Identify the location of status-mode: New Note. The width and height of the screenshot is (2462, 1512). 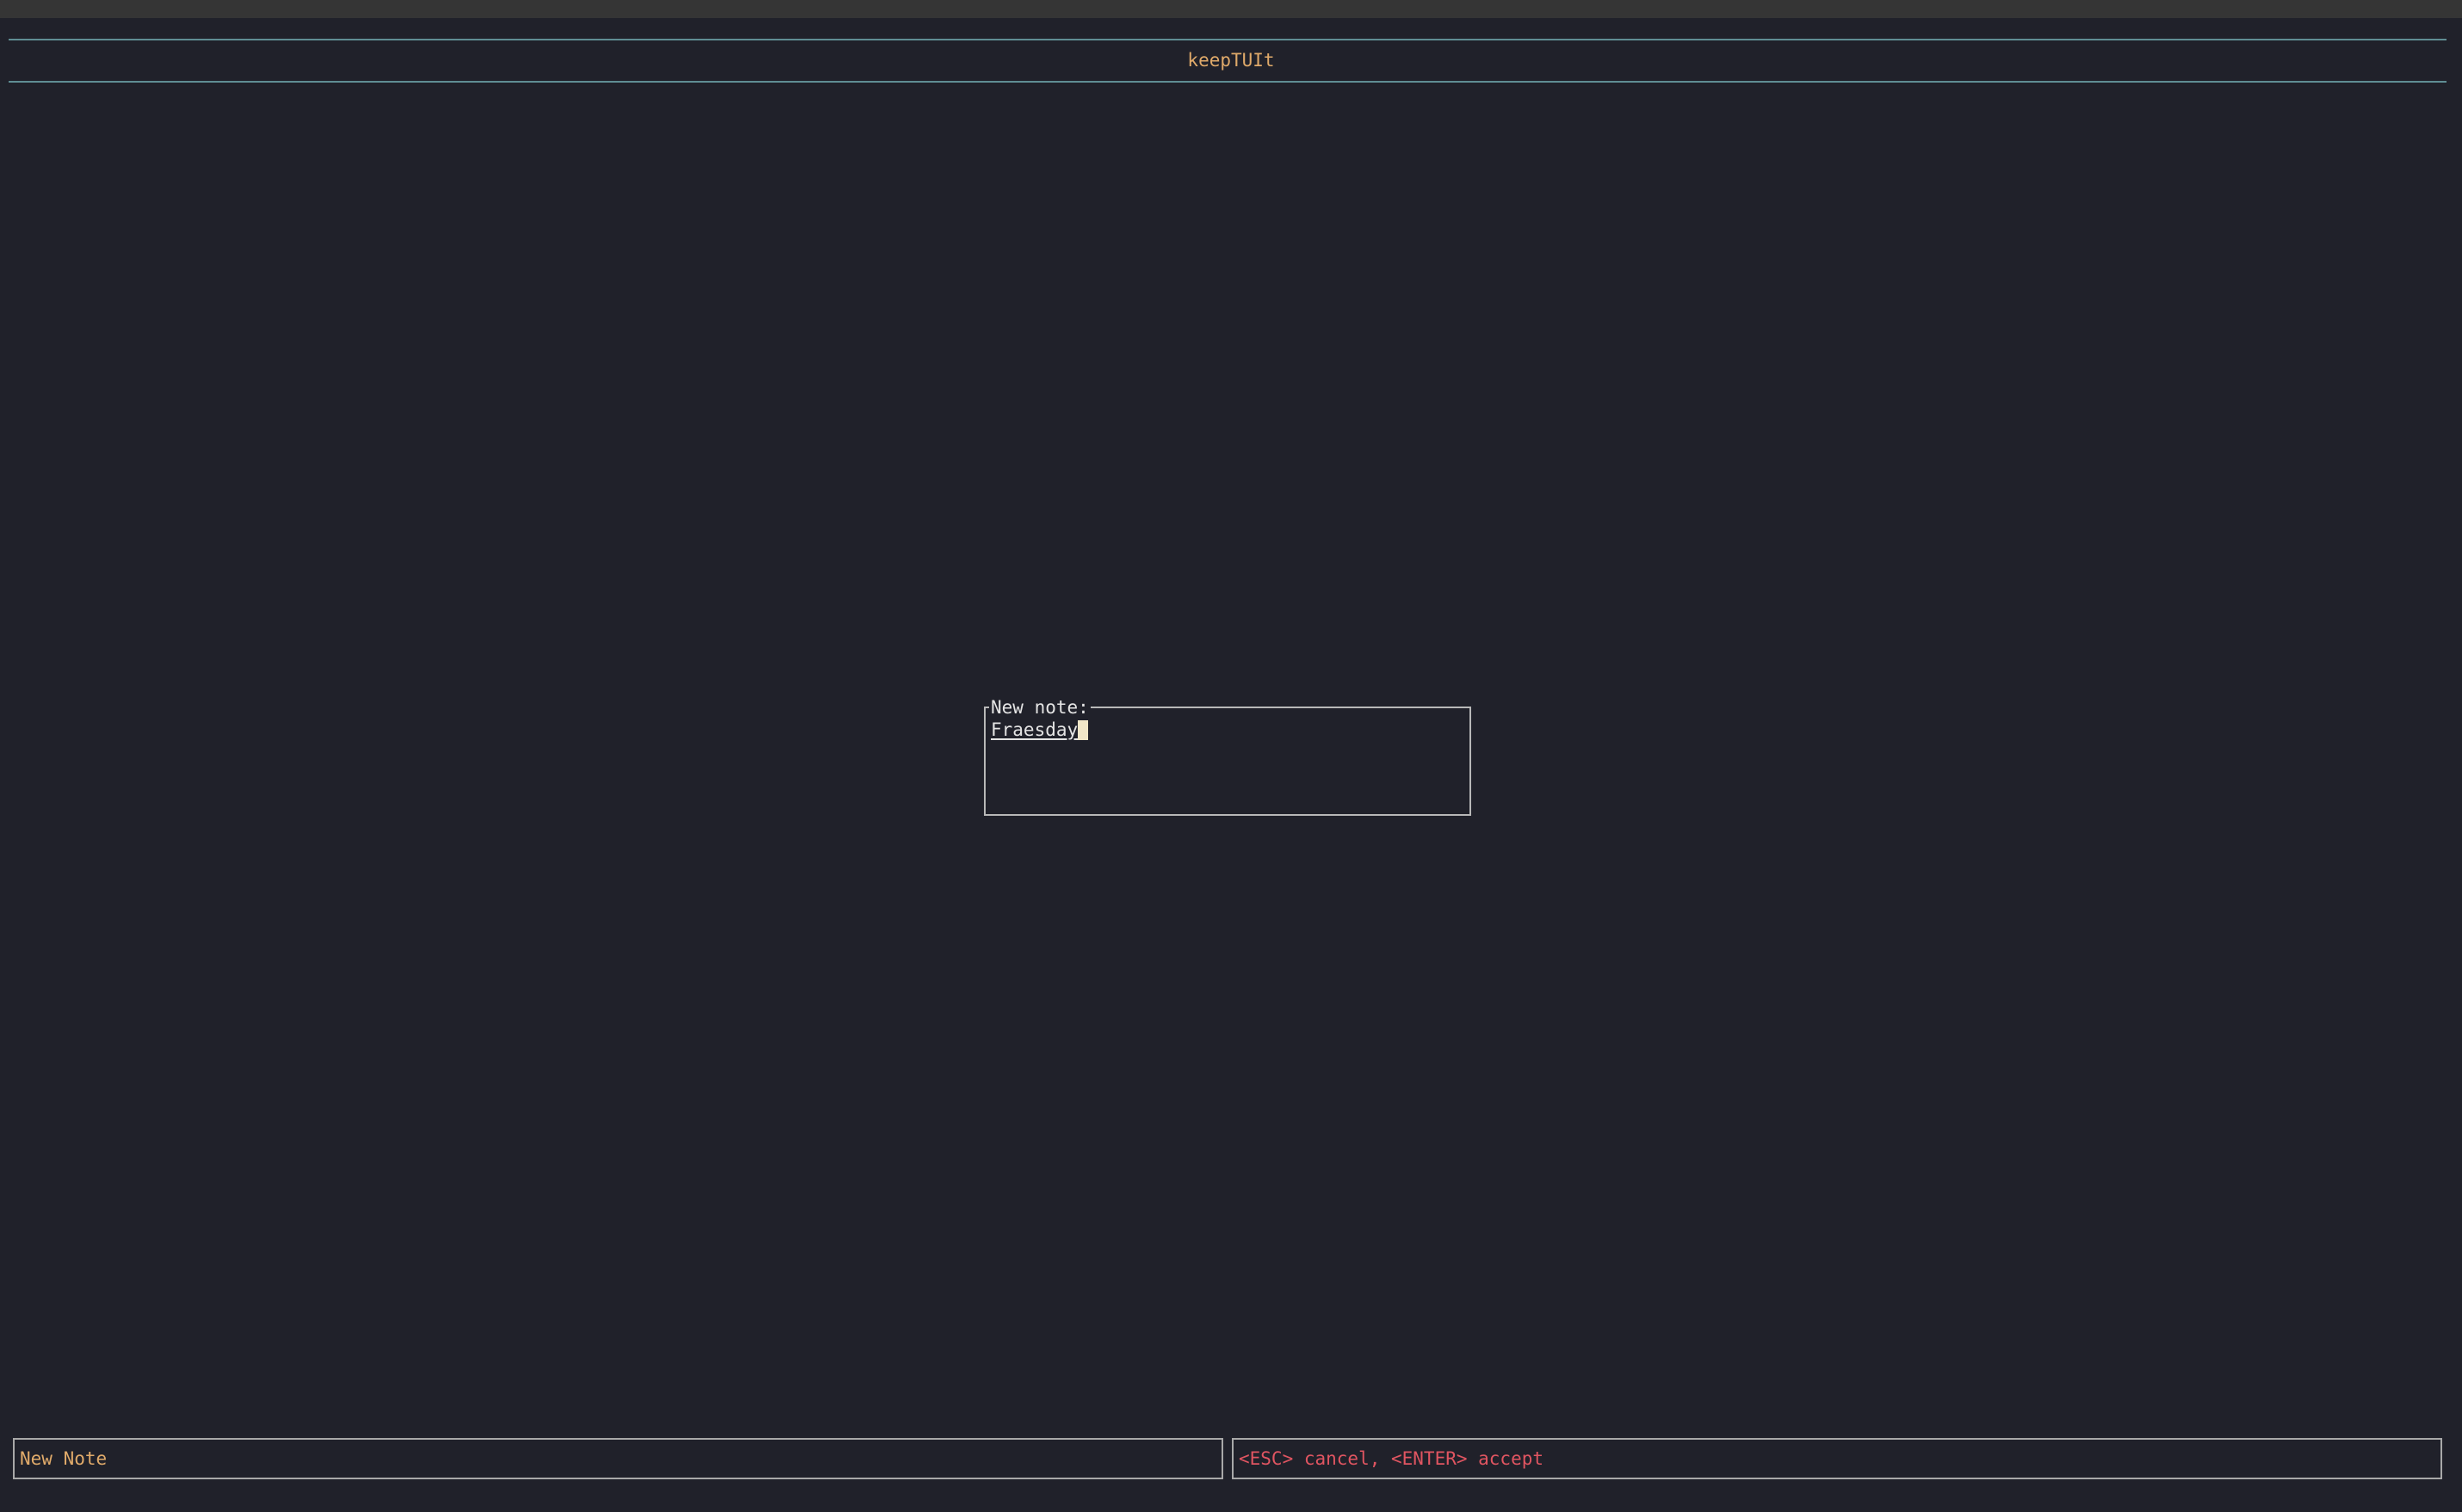
(618, 1458).